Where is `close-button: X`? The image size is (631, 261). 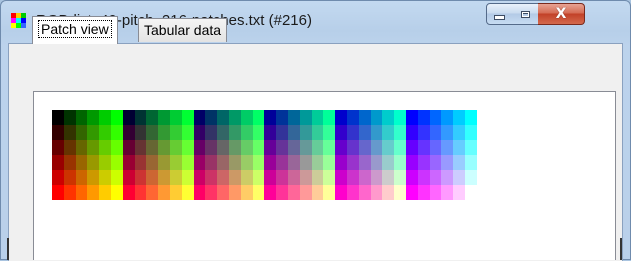 close-button: X is located at coordinates (561, 14).